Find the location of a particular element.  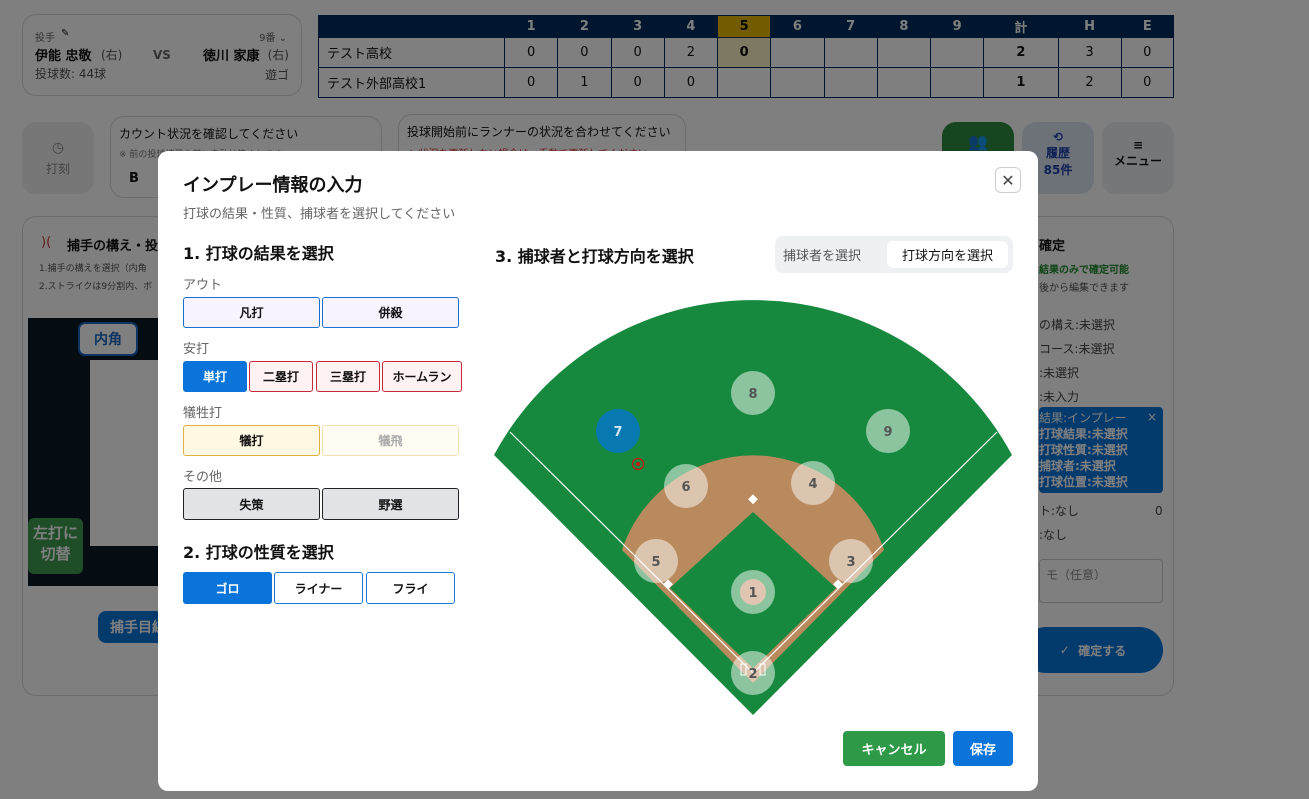

fielder-number: 1 is located at coordinates (752, 593).